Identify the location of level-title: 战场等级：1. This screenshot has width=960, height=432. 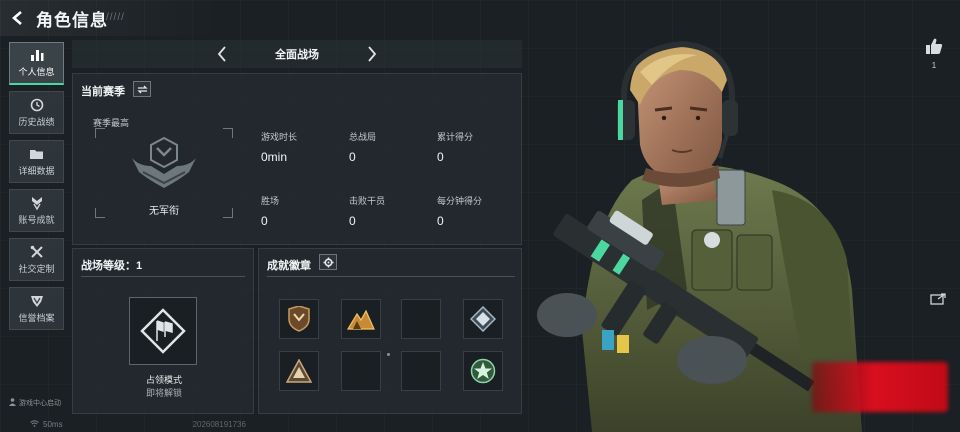
(112, 266).